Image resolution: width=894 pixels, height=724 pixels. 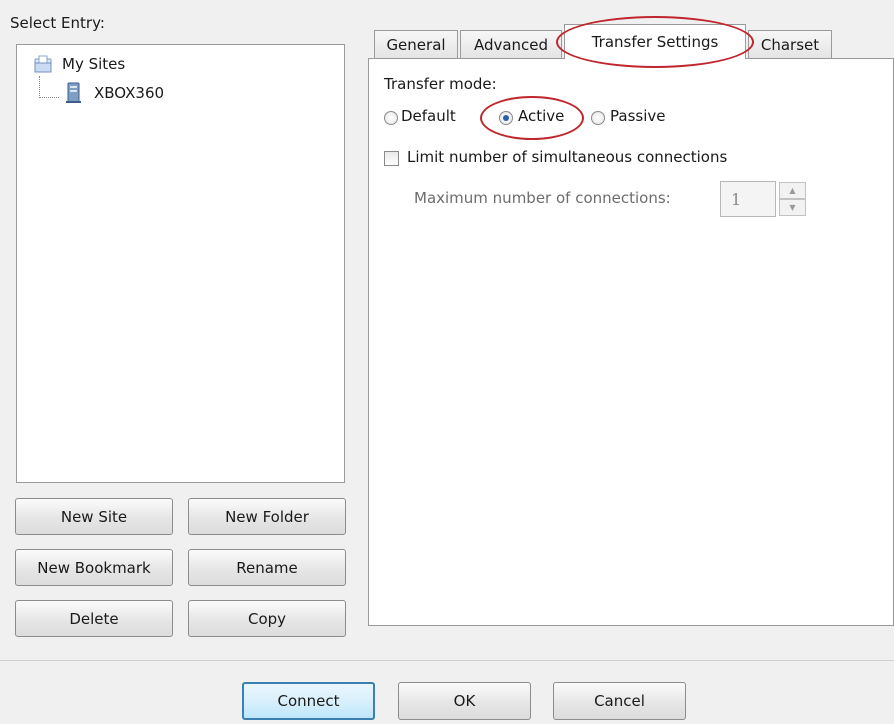 What do you see at coordinates (464, 701) in the screenshot?
I see `ok-button: OK` at bounding box center [464, 701].